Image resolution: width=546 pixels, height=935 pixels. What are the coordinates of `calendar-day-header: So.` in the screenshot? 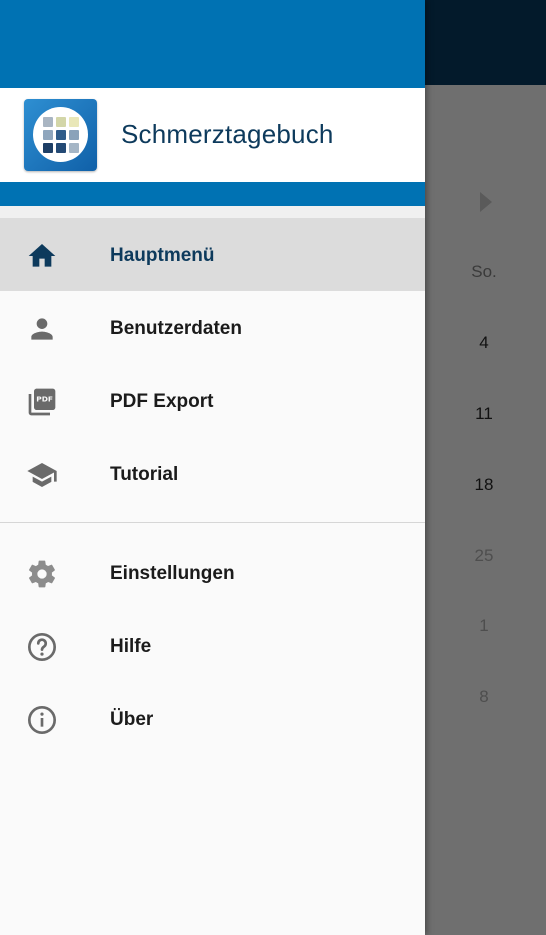 It's located at (484, 271).